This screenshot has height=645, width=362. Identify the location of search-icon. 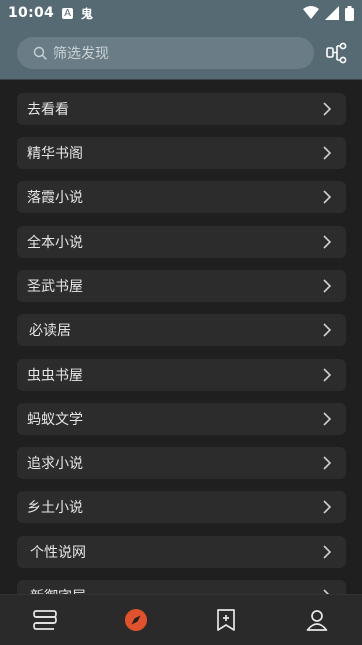
(40, 53).